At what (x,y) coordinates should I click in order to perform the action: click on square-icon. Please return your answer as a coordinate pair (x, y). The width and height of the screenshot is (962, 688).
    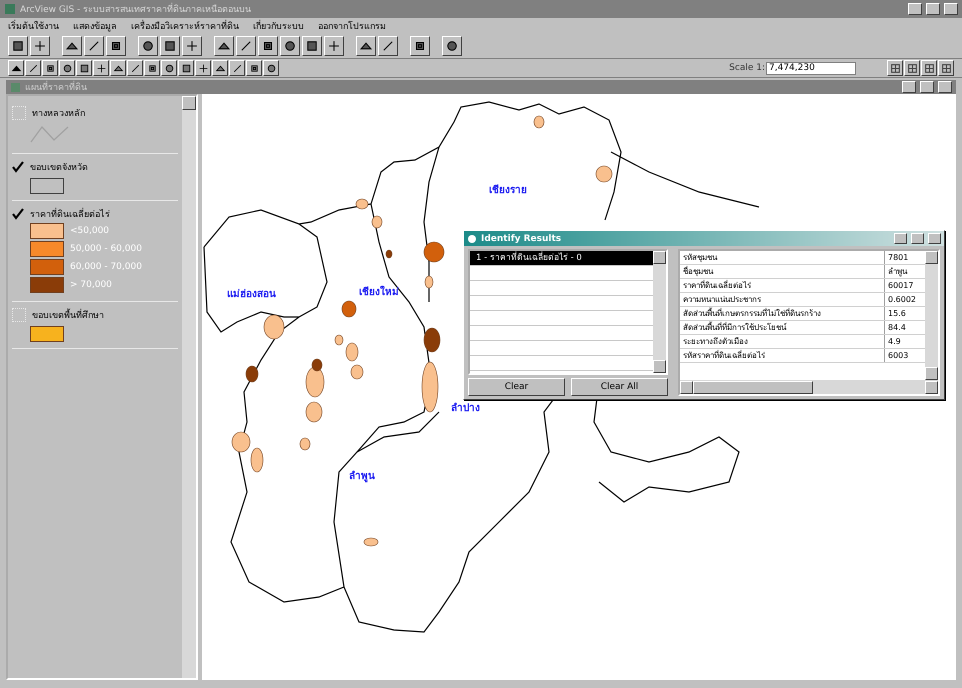
    Looking at the image, I should click on (18, 46).